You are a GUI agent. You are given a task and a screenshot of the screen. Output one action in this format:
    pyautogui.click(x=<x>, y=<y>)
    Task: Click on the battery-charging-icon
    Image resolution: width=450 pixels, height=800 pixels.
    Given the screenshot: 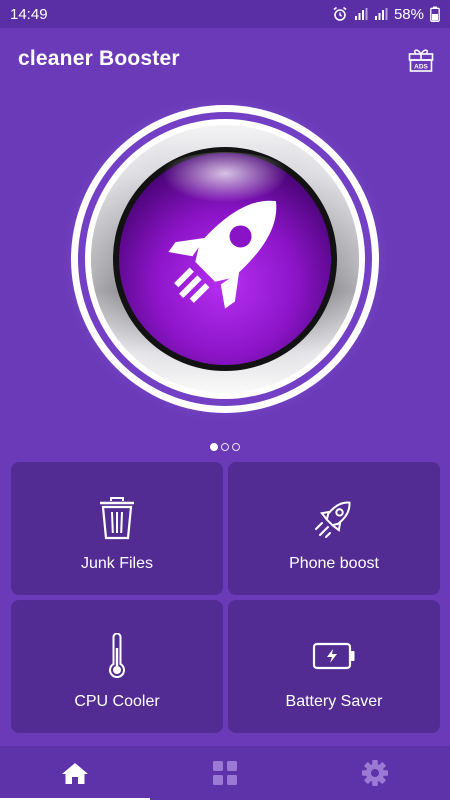 What is the action you would take?
    pyautogui.click(x=333, y=656)
    